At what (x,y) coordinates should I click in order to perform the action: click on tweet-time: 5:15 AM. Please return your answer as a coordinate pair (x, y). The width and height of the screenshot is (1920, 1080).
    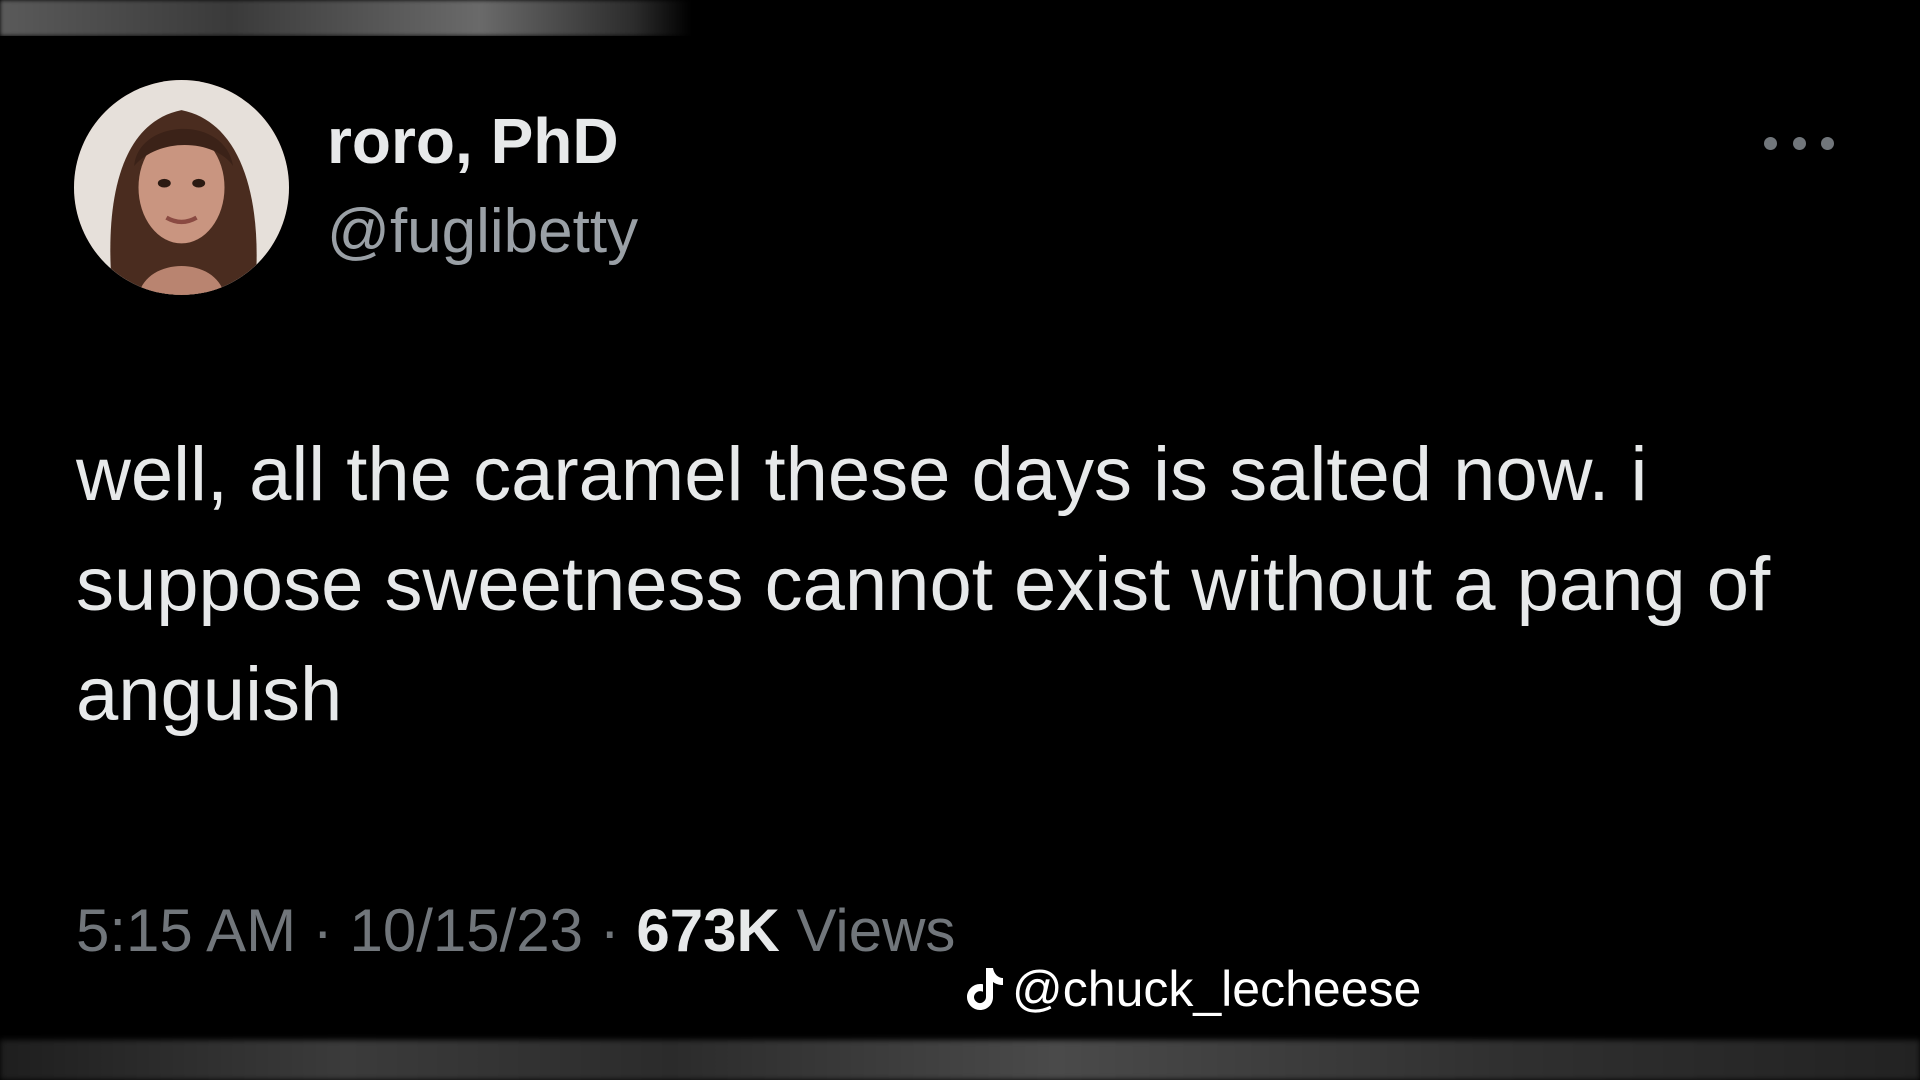
    Looking at the image, I should click on (186, 930).